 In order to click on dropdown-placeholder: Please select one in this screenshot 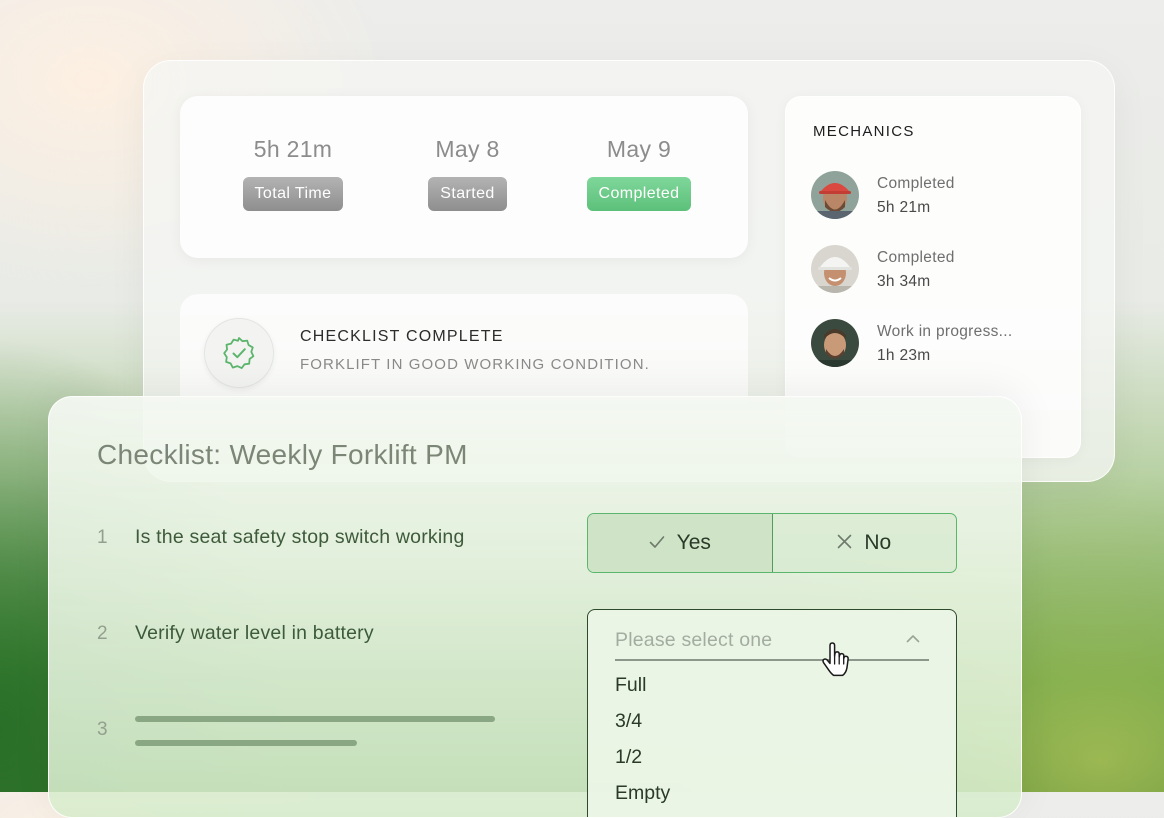, I will do `click(693, 640)`.